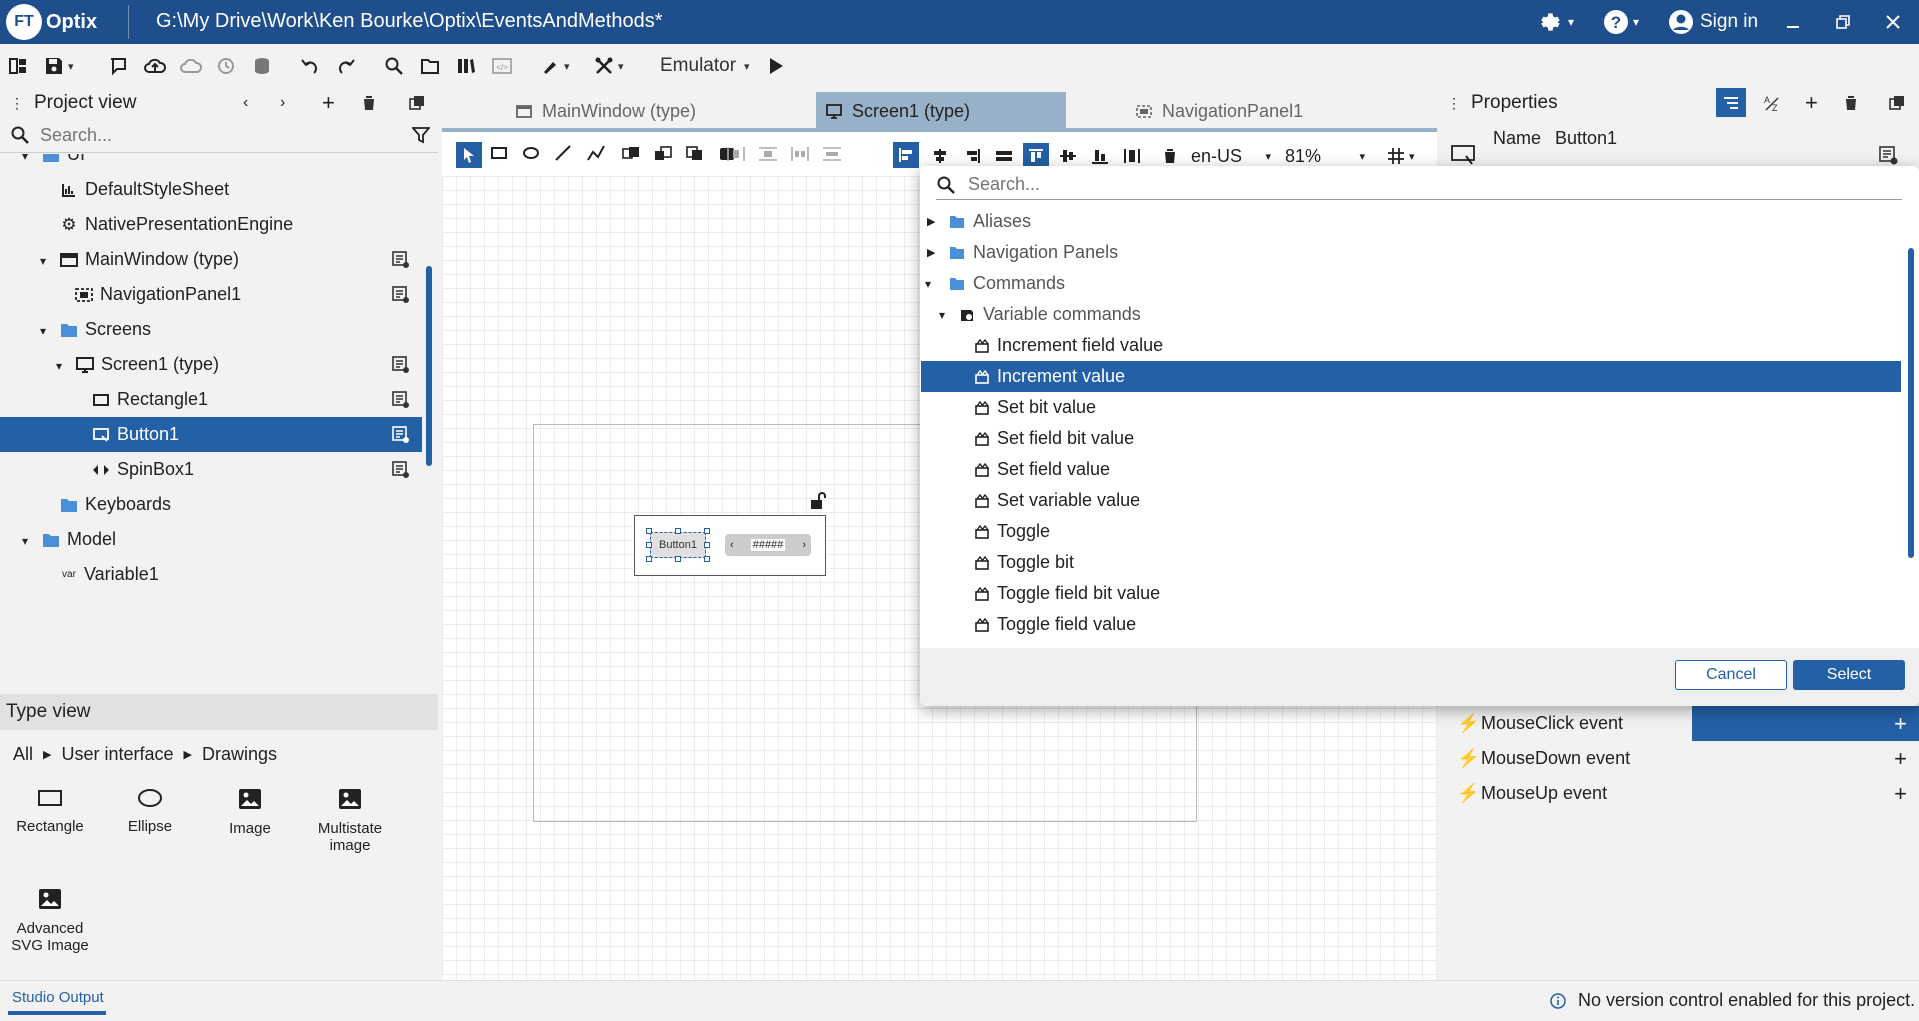  Describe the element at coordinates (211, 329) in the screenshot. I see `tree-item-screens: ▾ Screens` at that location.